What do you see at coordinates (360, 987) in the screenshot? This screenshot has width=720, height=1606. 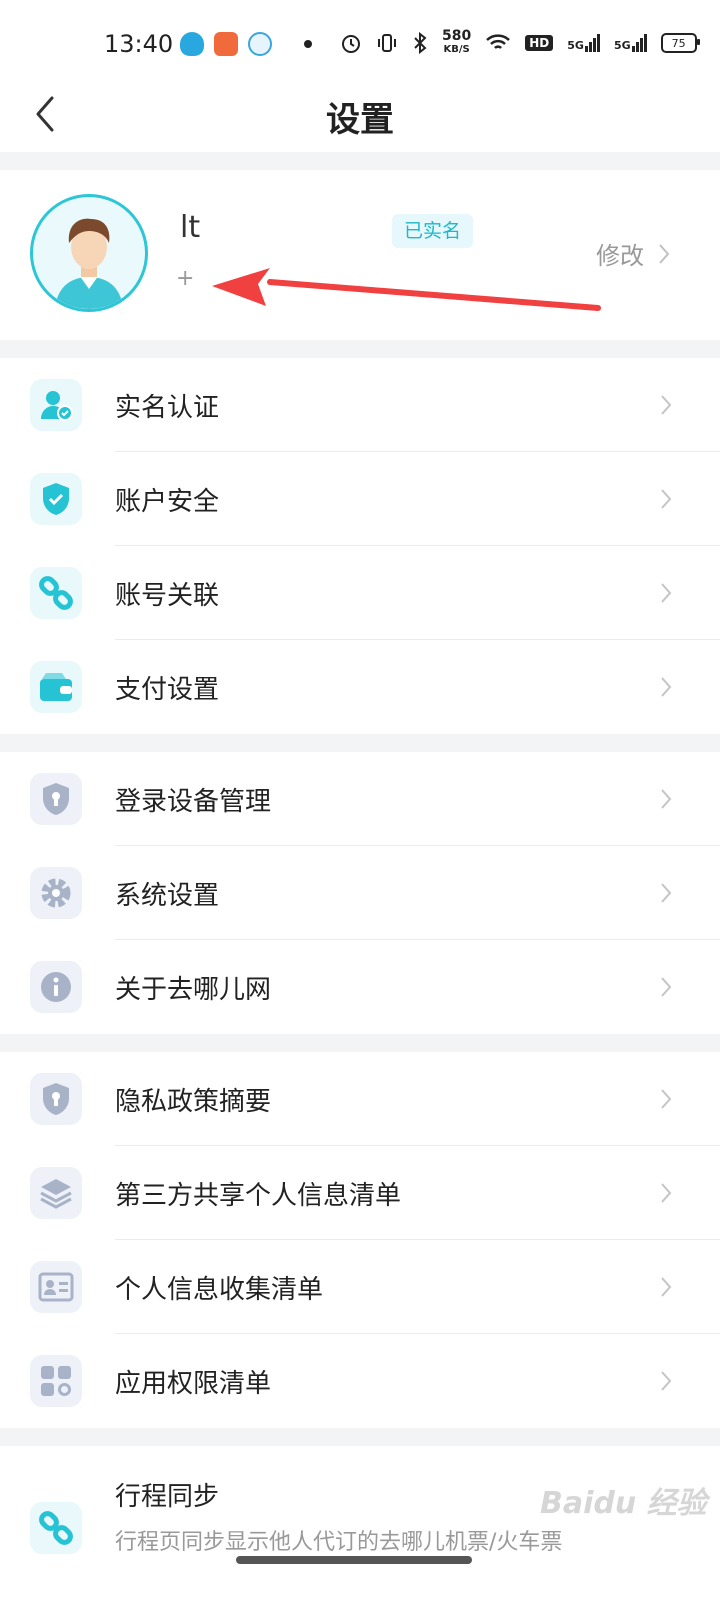 I see `row-about-qunar: 关于去哪儿网` at bounding box center [360, 987].